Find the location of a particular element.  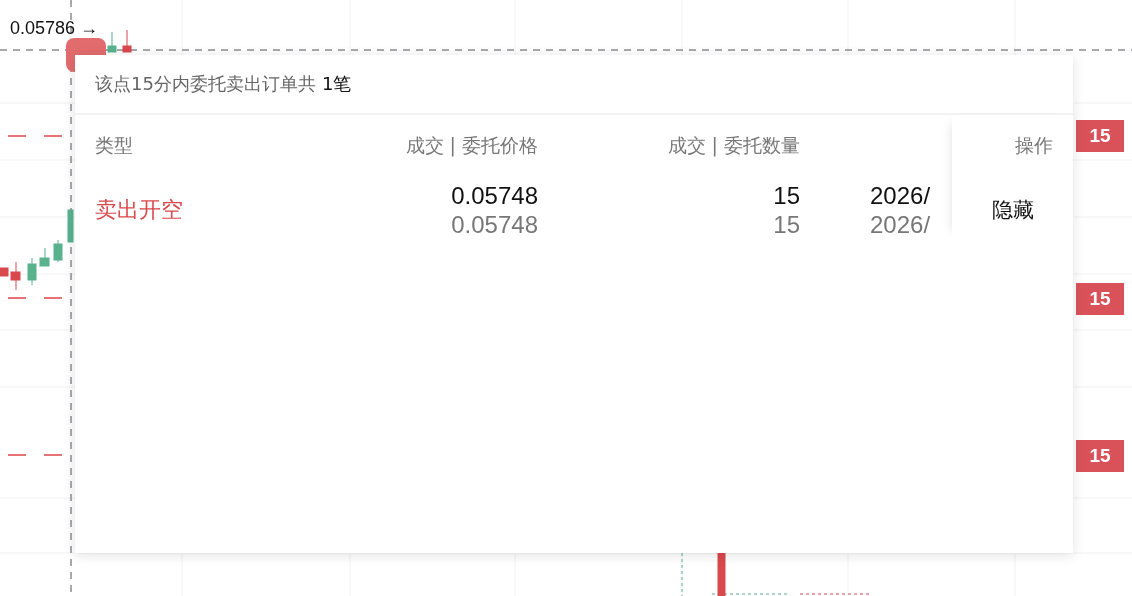

hide-button: 隐藏 is located at coordinates (1012, 210).